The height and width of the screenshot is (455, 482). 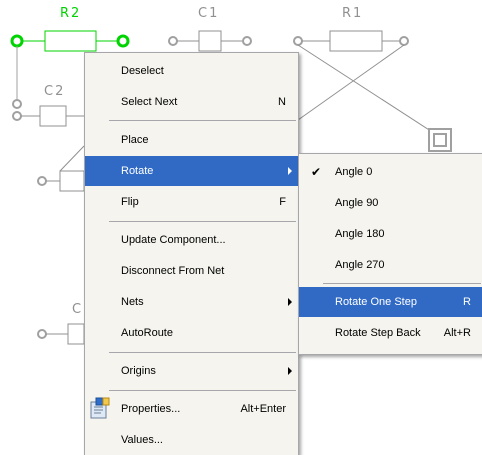 I want to click on menu-item-nets: Nets, so click(x=191, y=302).